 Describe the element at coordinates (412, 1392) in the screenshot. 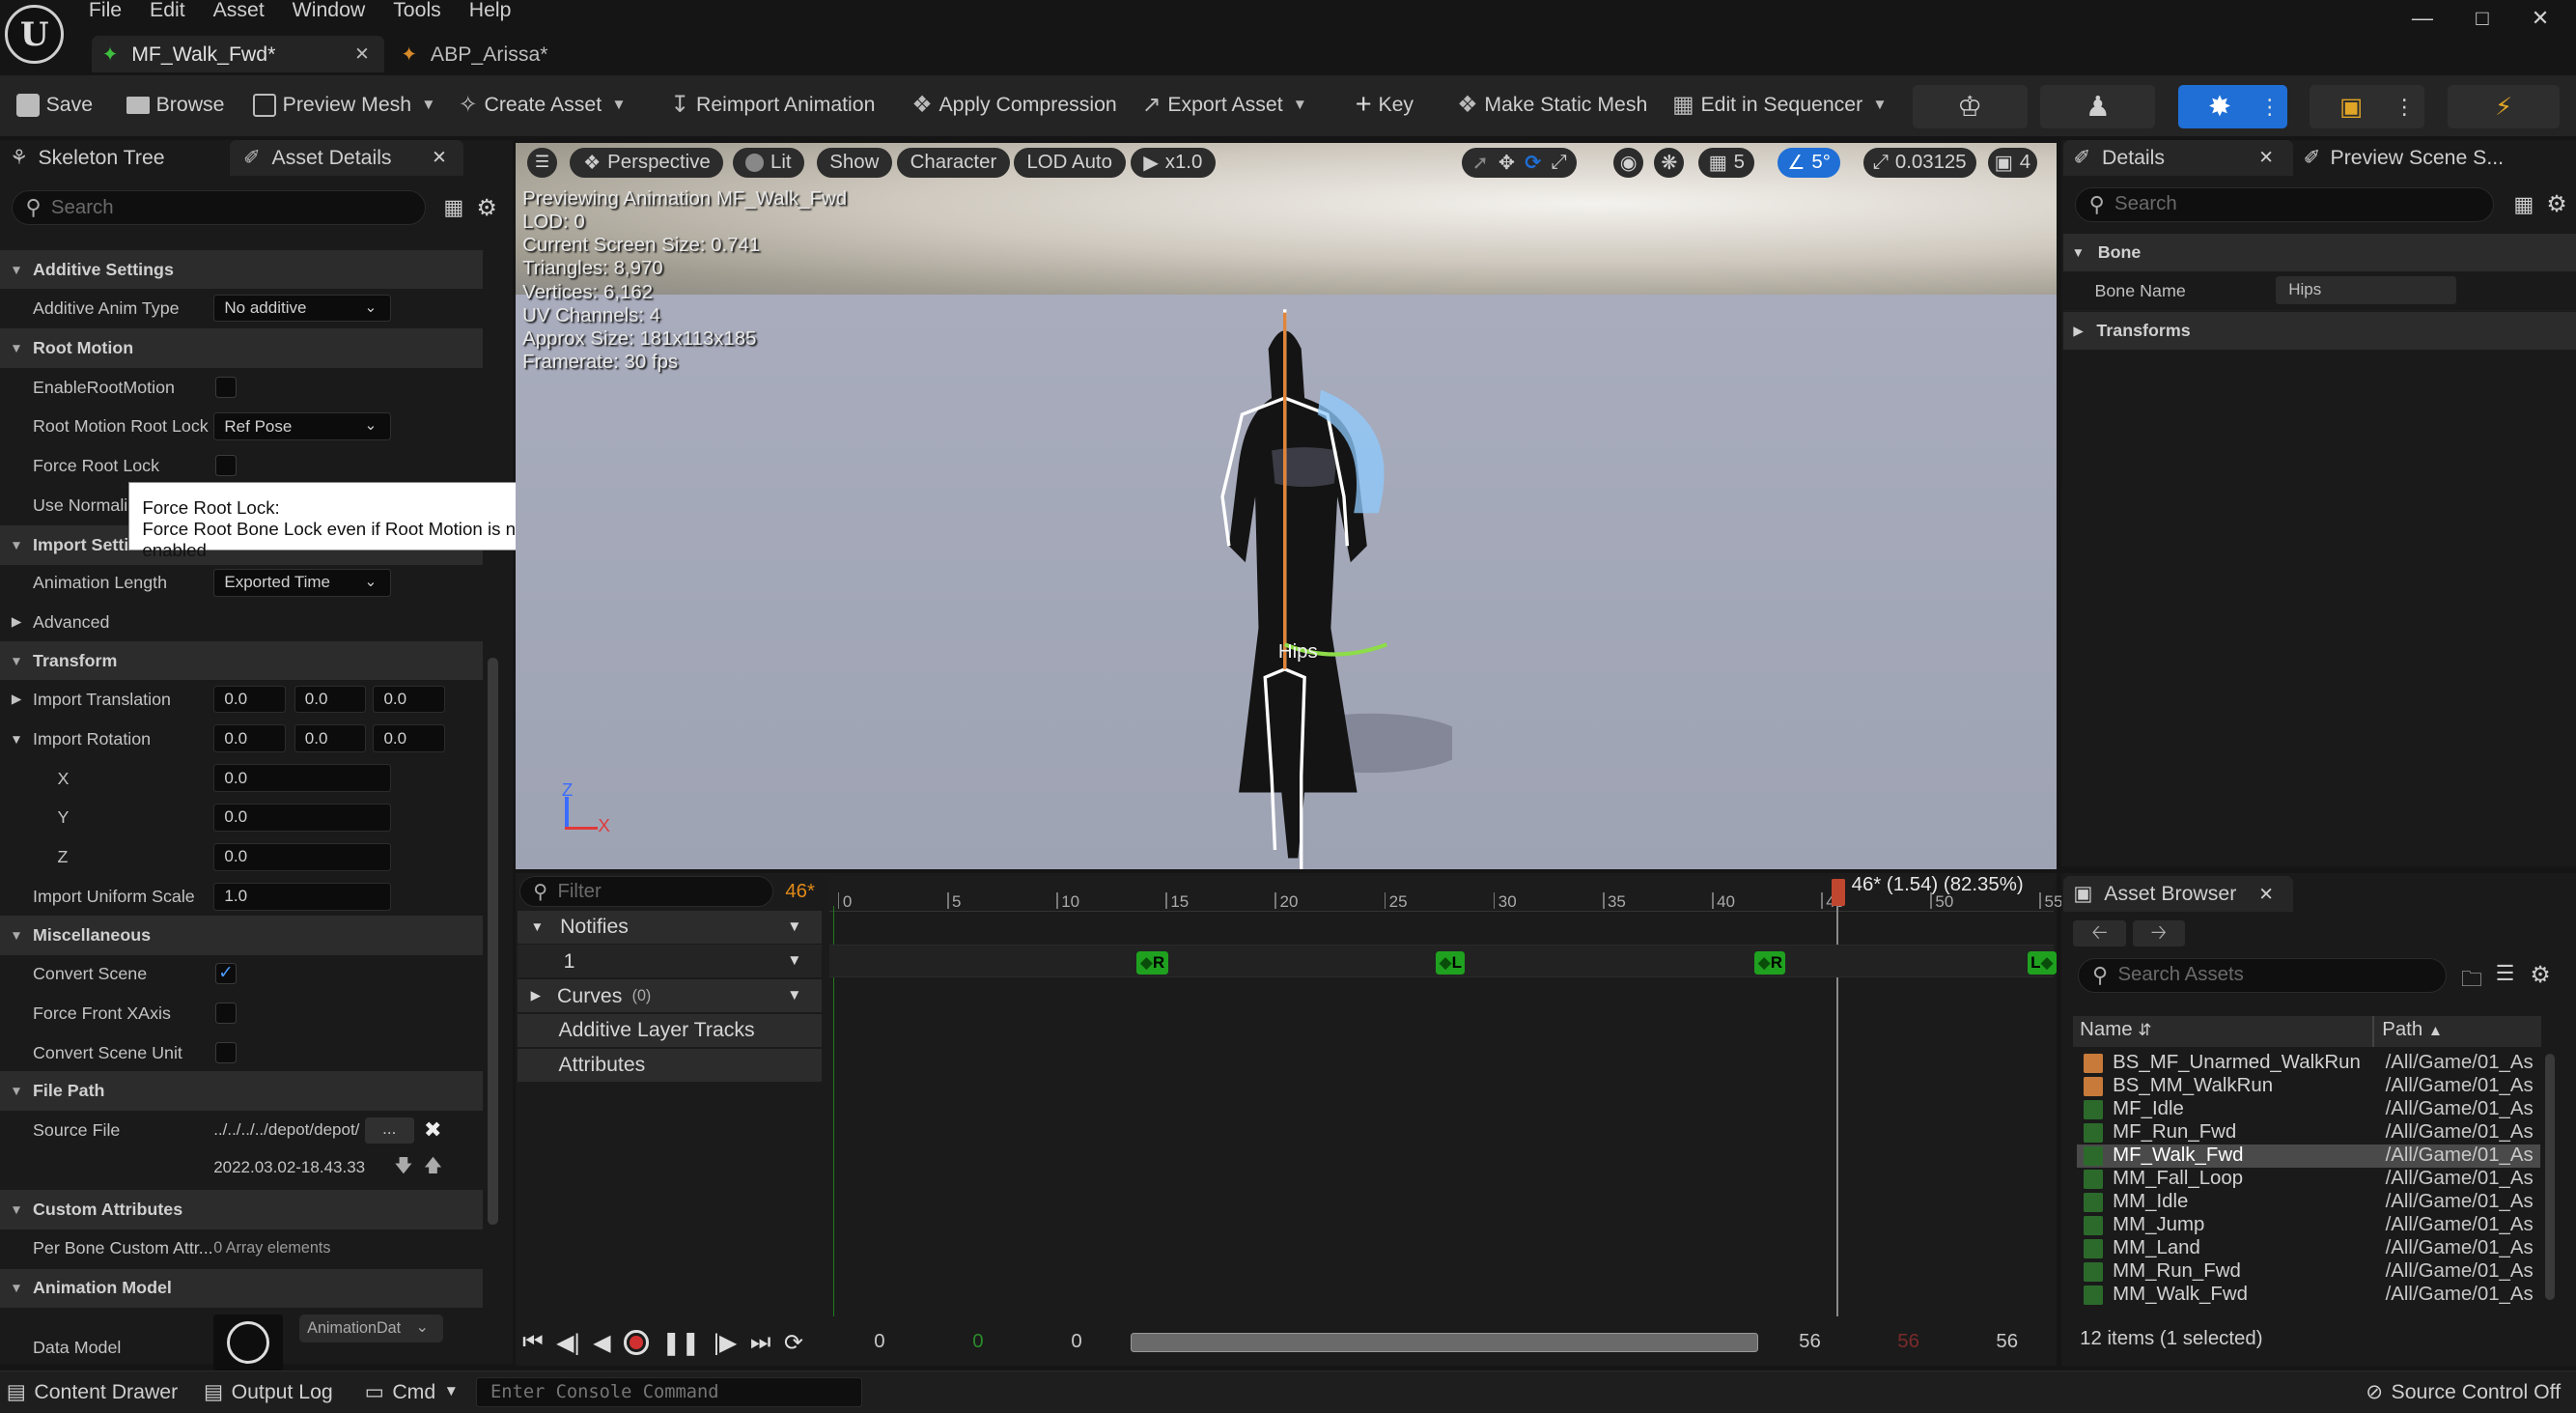

I see `cmd-dropdown: ▭ Cmd ▼` at that location.